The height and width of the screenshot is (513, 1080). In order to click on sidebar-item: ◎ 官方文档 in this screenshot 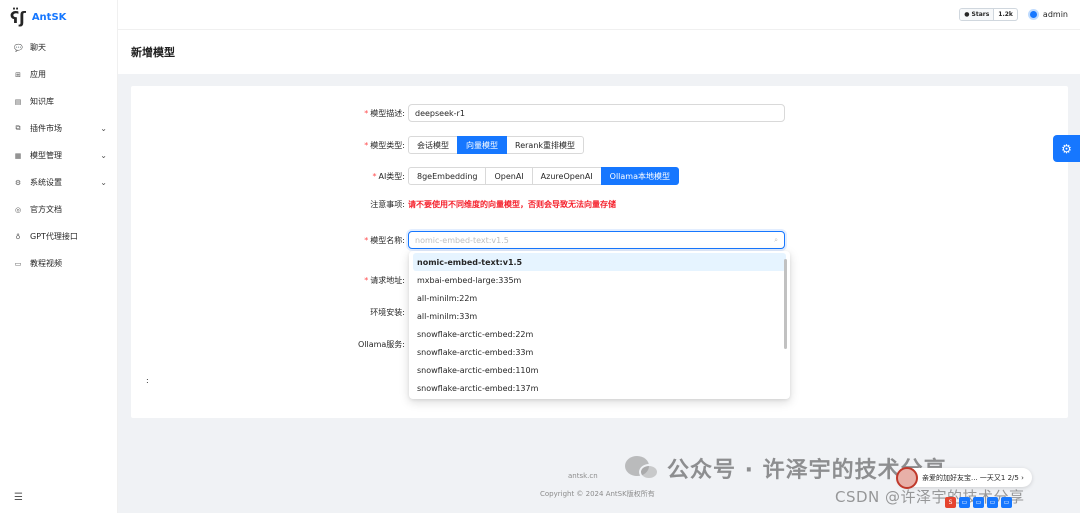, I will do `click(58, 209)`.